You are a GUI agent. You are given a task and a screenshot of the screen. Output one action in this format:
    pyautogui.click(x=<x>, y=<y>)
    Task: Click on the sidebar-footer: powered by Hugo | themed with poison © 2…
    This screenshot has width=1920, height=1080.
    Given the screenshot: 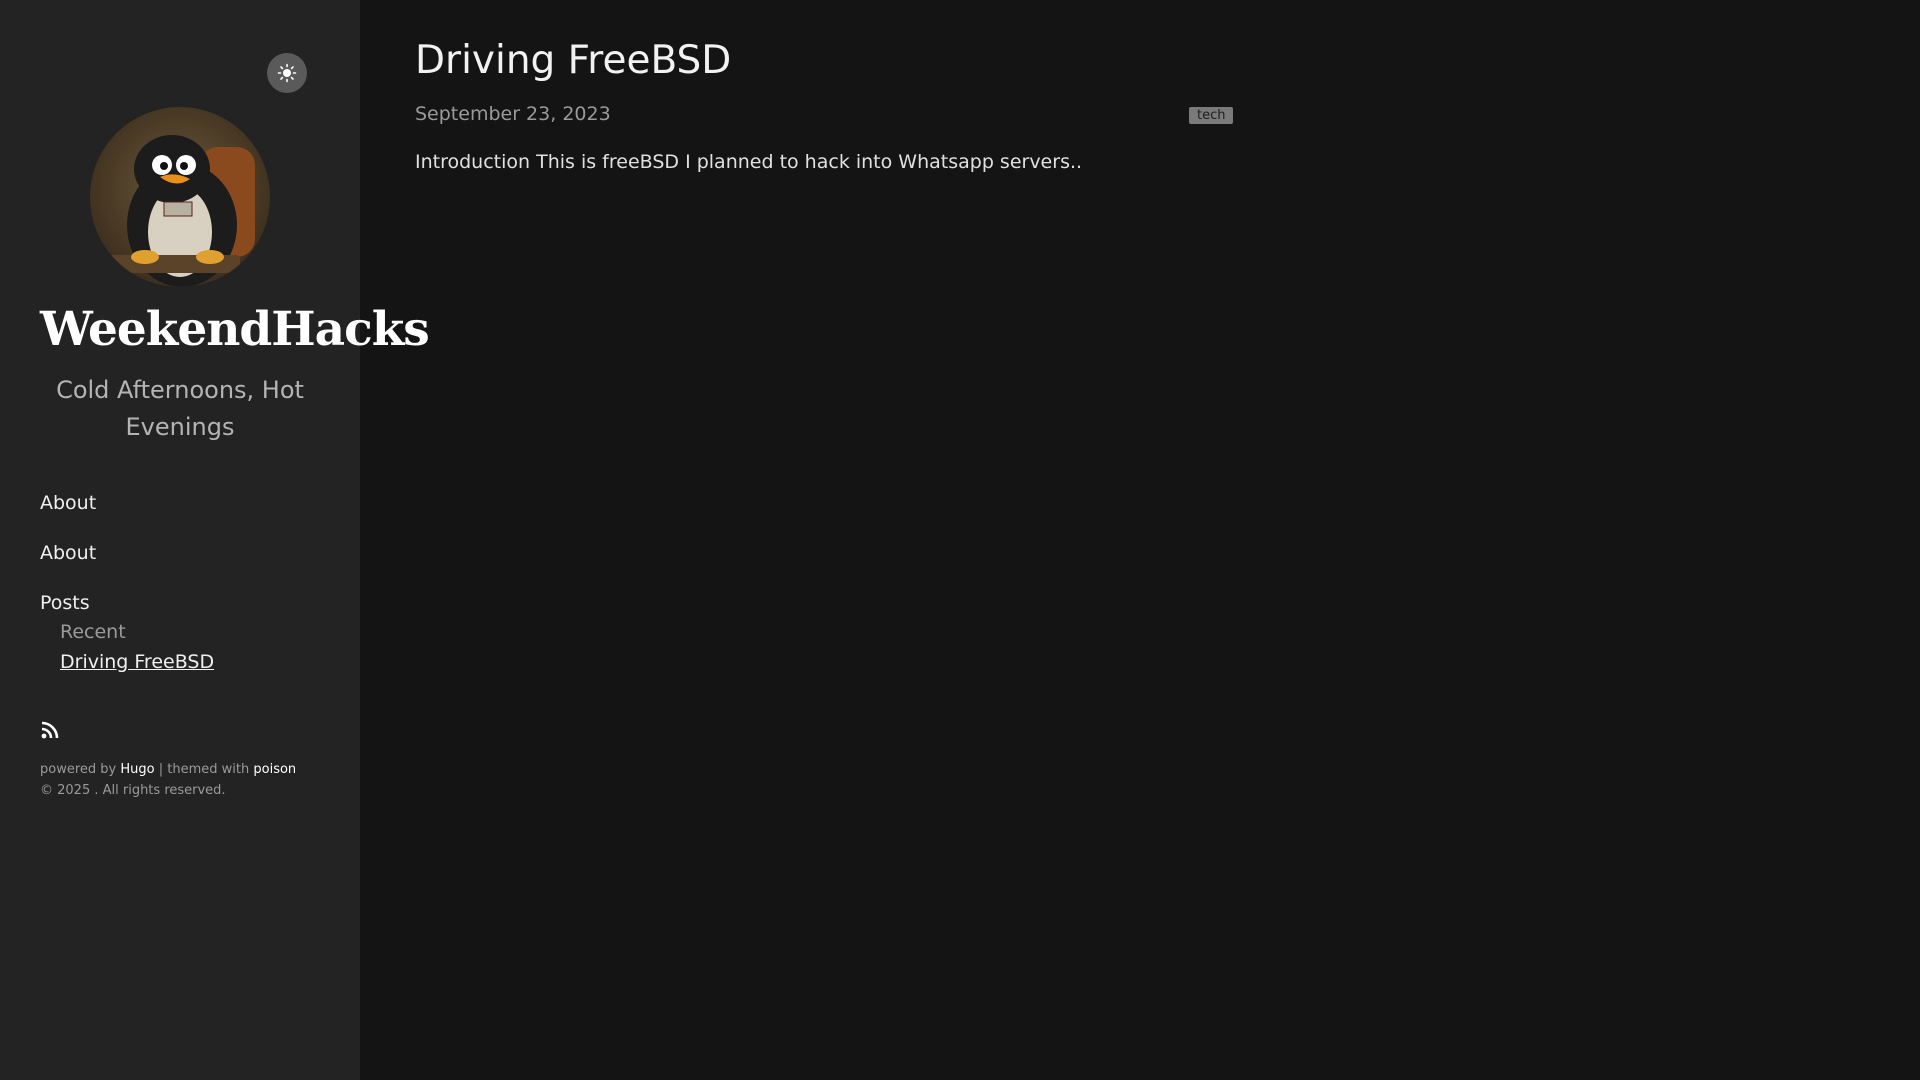 What is the action you would take?
    pyautogui.click(x=168, y=780)
    